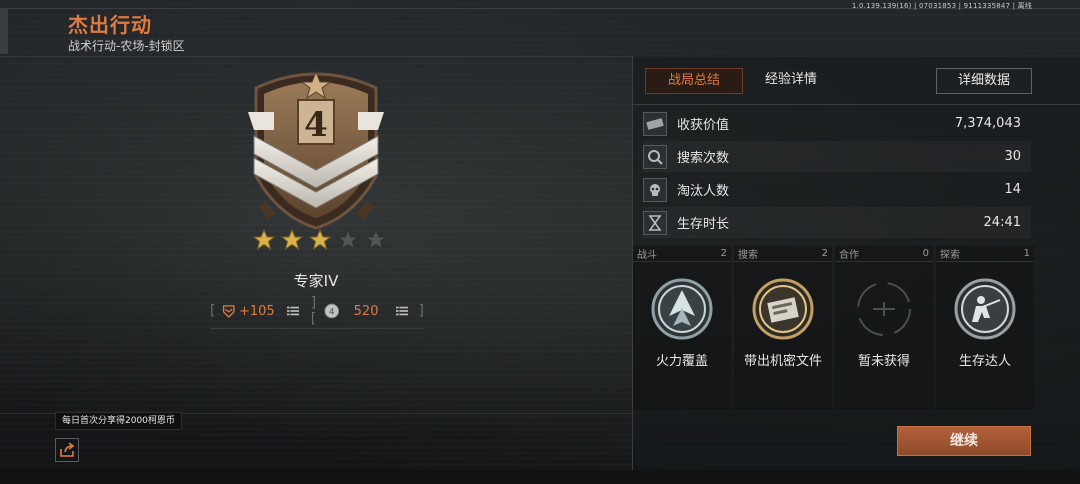  Describe the element at coordinates (837, 189) in the screenshot. I see `stat-row-eliminations: 淘汰人数 14` at that location.